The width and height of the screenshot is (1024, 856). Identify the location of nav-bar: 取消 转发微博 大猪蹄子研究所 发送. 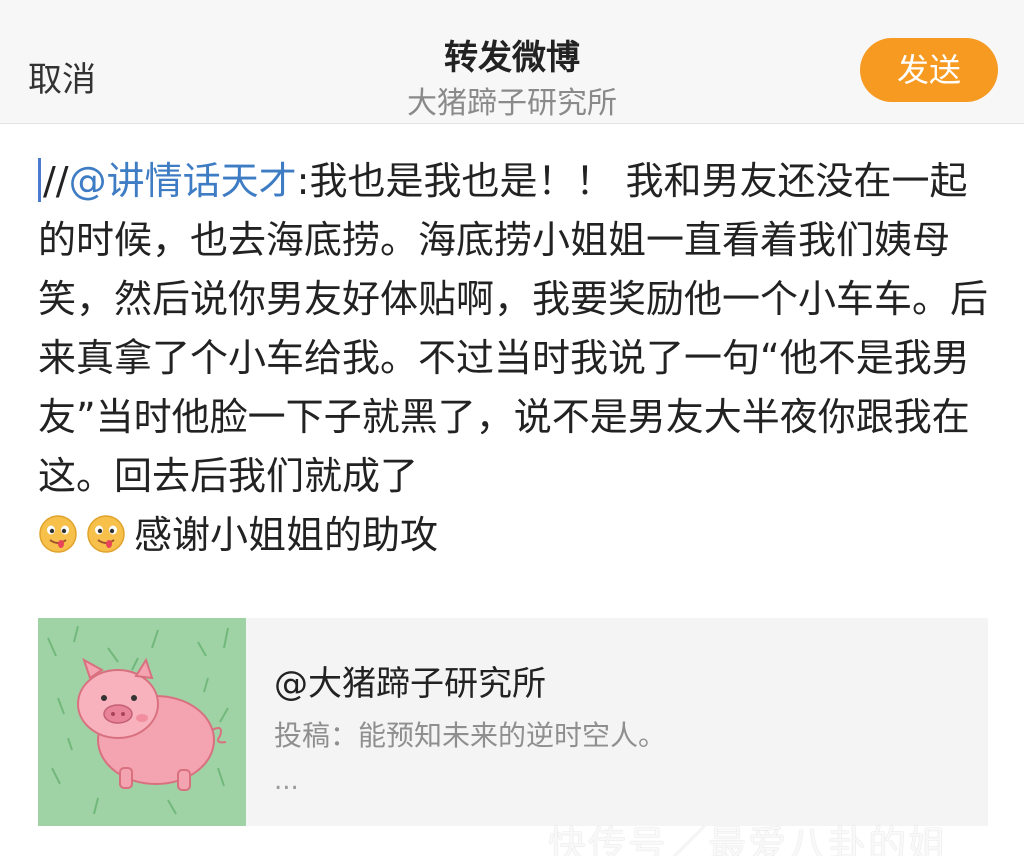
(512, 62).